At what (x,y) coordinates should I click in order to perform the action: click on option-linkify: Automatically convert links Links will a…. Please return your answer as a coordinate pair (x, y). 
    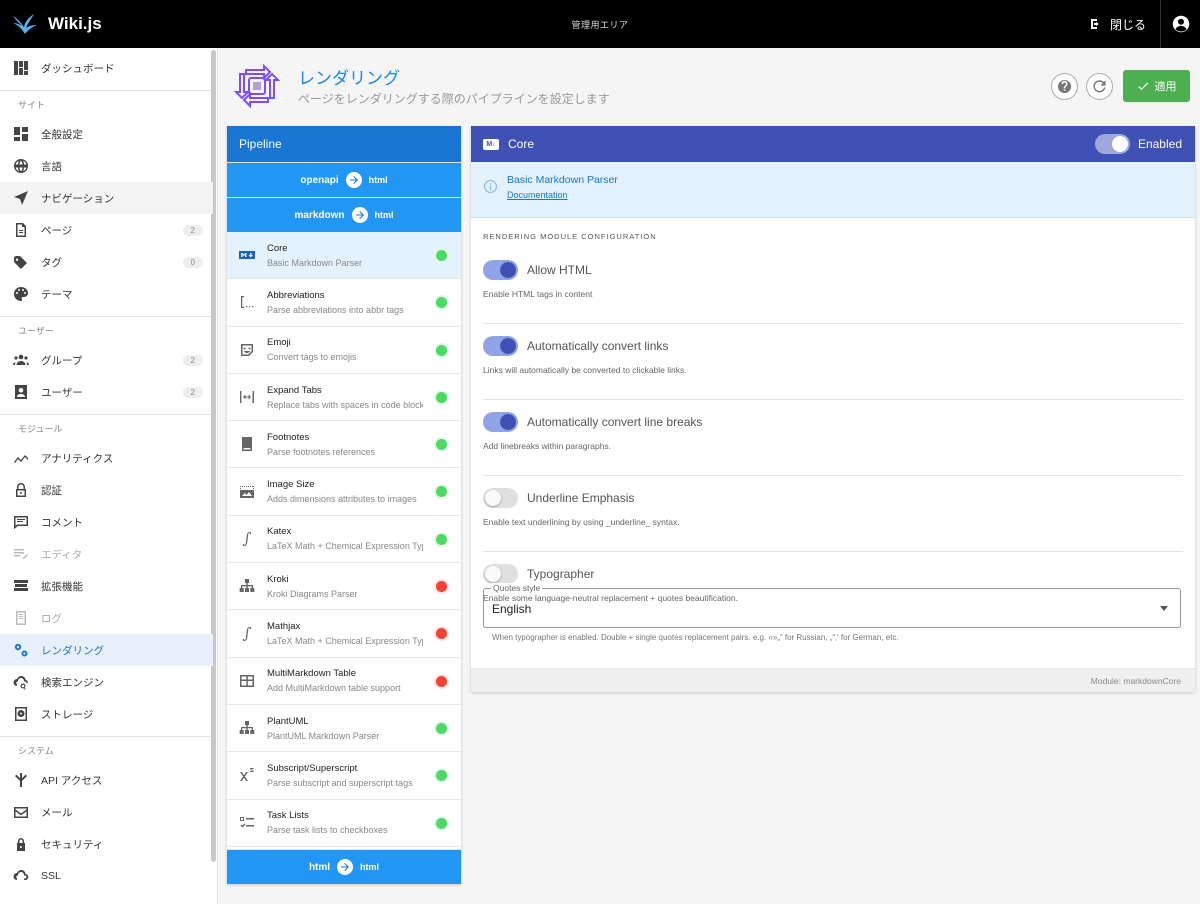
    Looking at the image, I should click on (833, 367).